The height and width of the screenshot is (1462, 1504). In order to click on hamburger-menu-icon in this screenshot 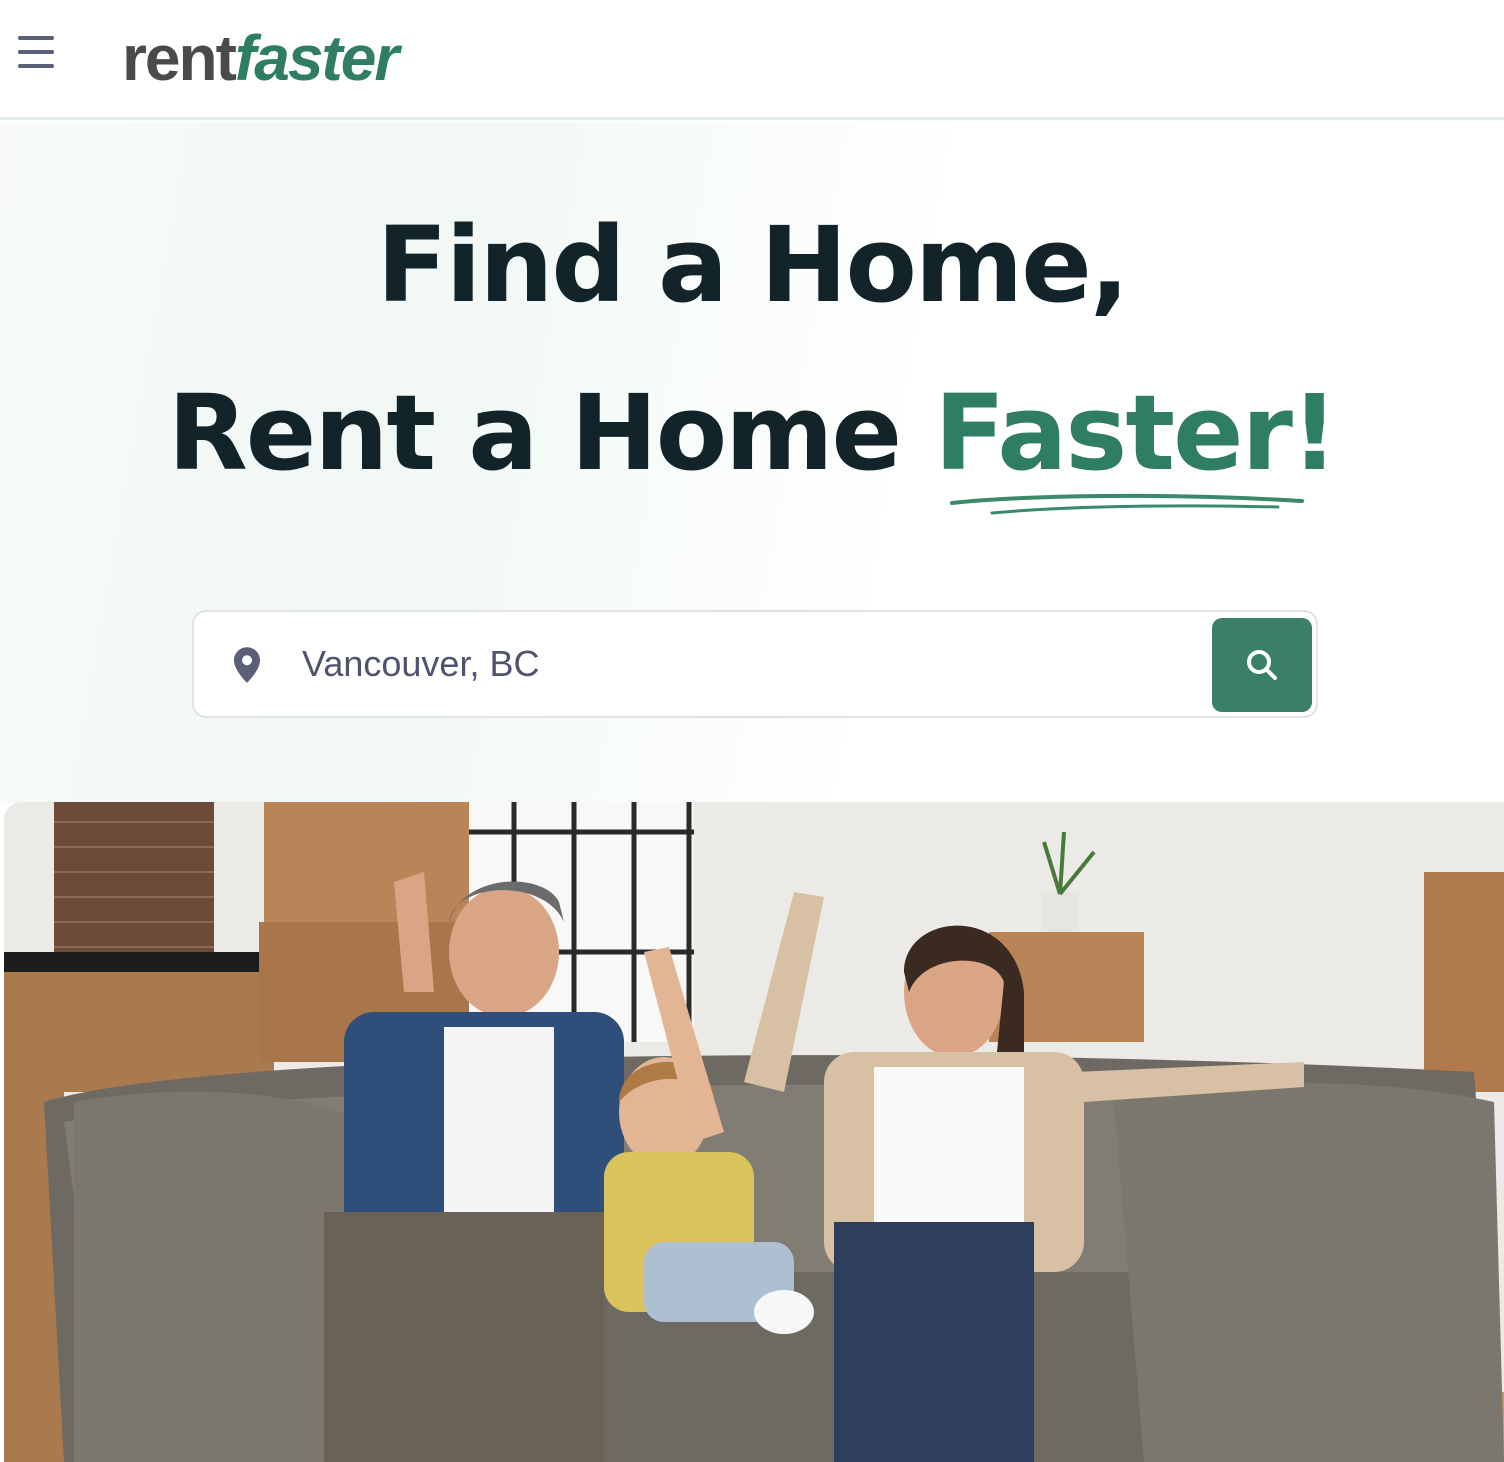, I will do `click(36, 52)`.